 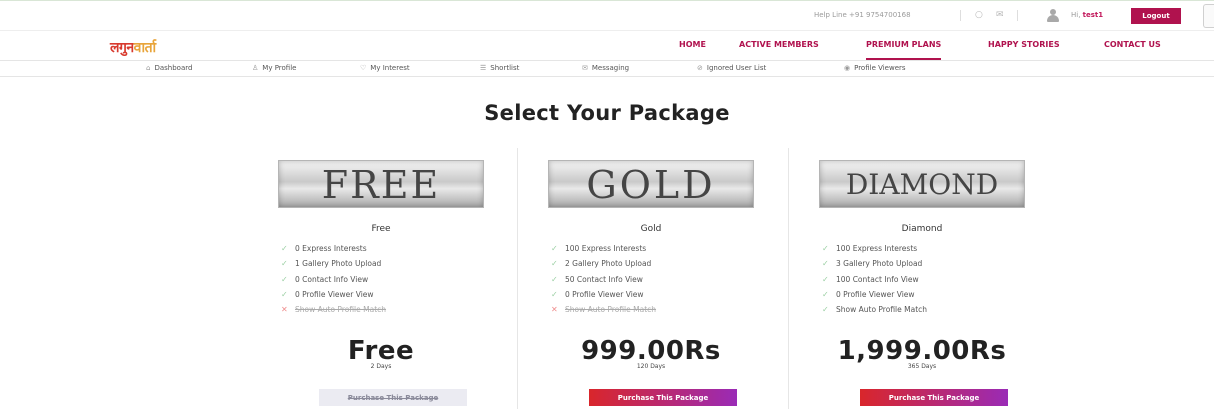 I want to click on submenu-dashboard: ⌂ Dashboard, so click(x=169, y=68).